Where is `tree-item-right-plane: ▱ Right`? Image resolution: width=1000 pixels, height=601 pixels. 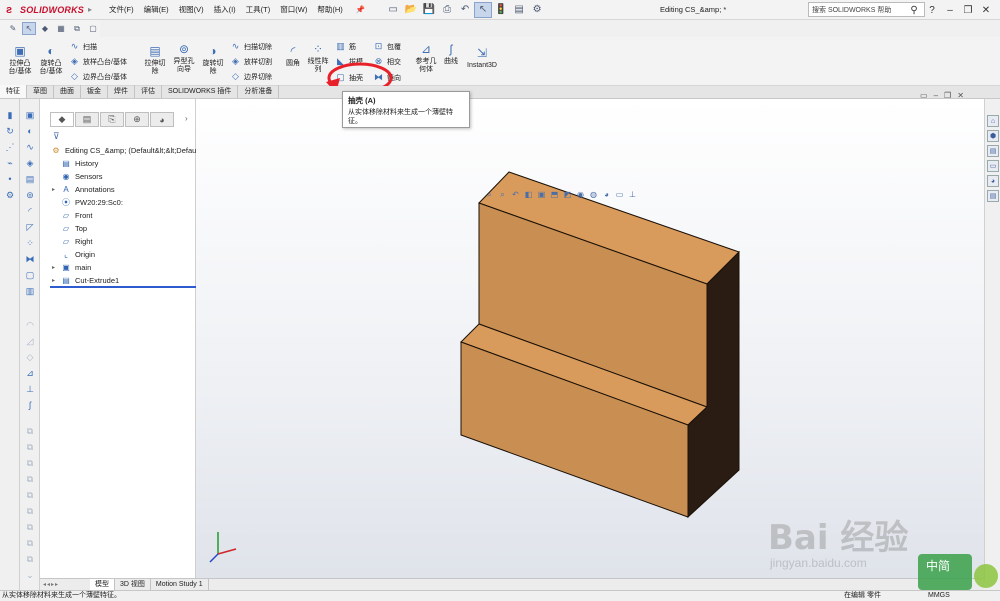 tree-item-right-plane: ▱ Right is located at coordinates (72, 241).